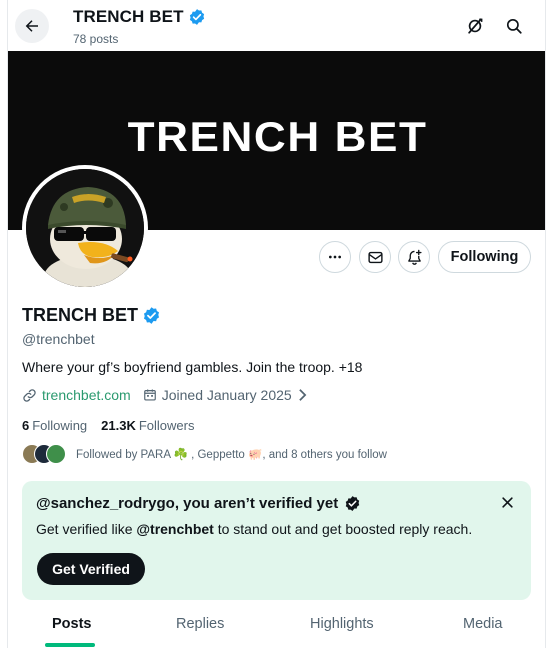 This screenshot has height=648, width=549. I want to click on notifications-button, so click(414, 257).